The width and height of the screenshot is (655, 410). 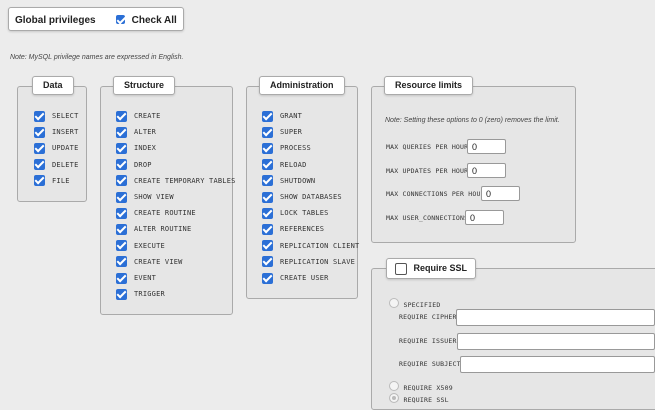 I want to click on administration-privilege-item: REPLICATION CLIENT, so click(x=310, y=246).